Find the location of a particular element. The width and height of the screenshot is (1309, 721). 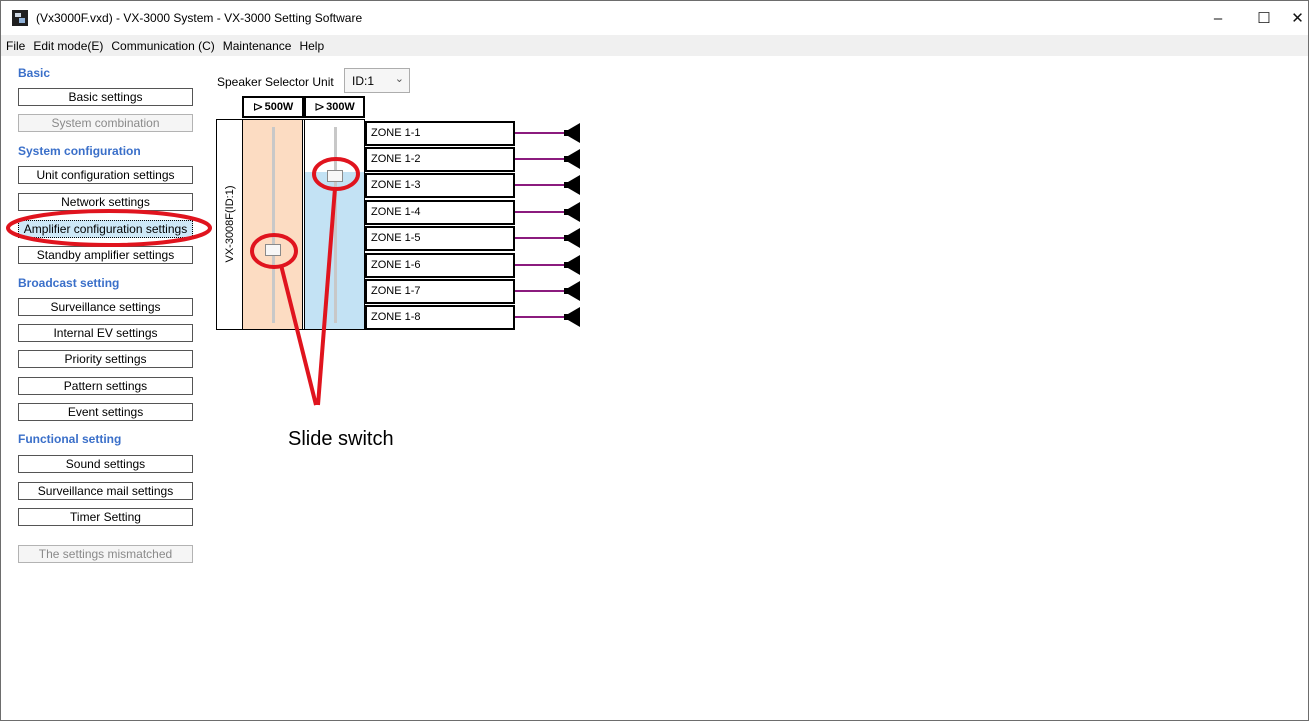

annotation-overlay is located at coordinates (183, 281).